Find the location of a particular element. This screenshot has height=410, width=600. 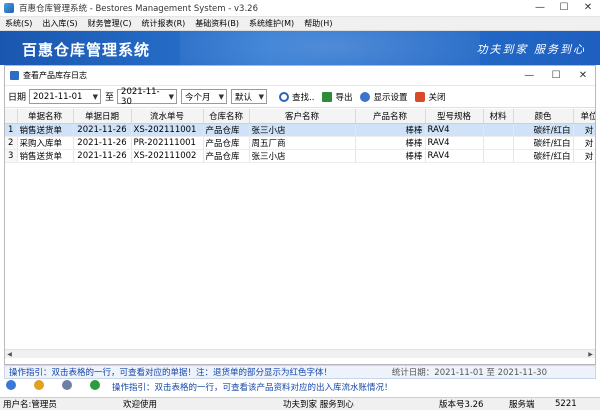

date-from-picker: 2021-11-01 ▼ is located at coordinates (65, 96).